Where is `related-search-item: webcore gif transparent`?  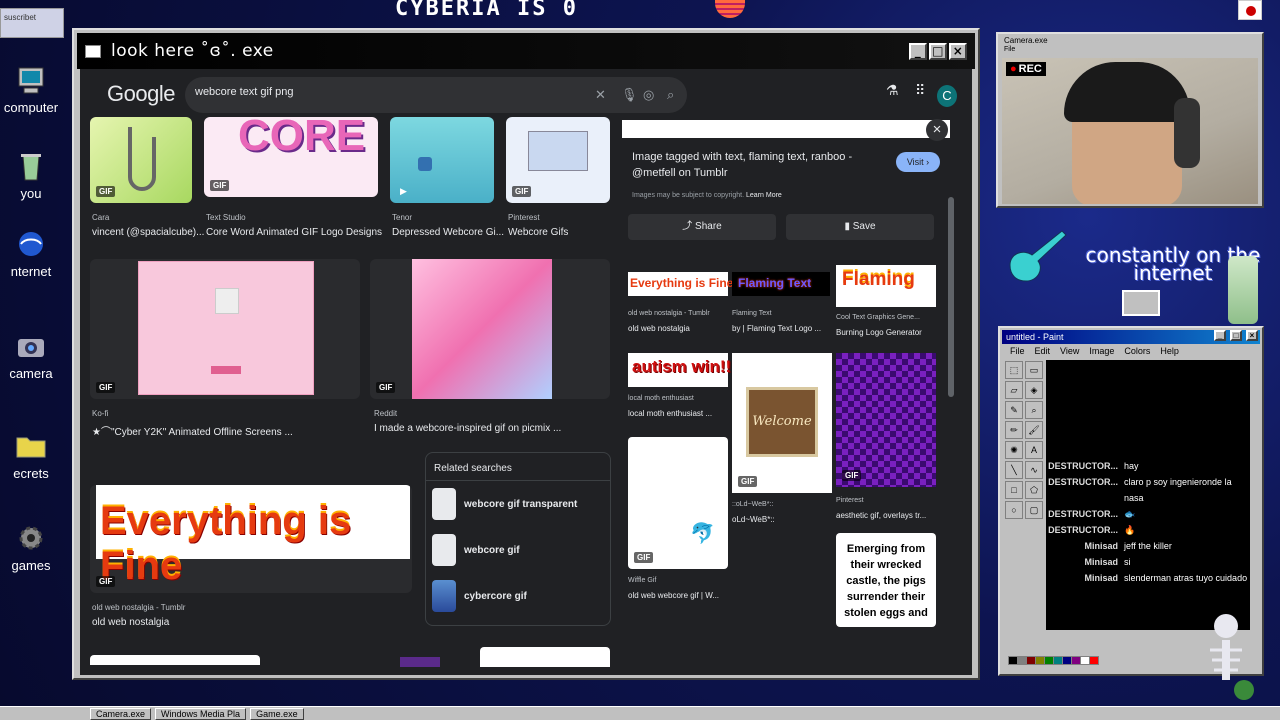 related-search-item: webcore gif transparent is located at coordinates (518, 504).